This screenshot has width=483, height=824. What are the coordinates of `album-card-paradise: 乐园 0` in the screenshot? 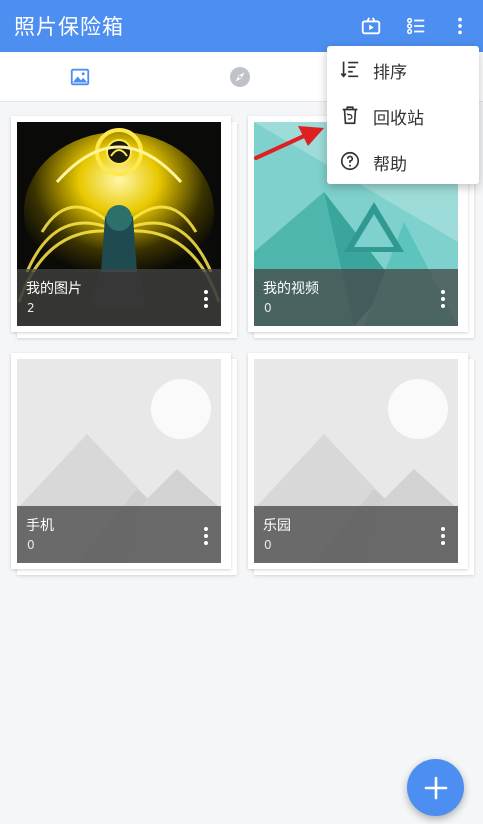 It's located at (361, 464).